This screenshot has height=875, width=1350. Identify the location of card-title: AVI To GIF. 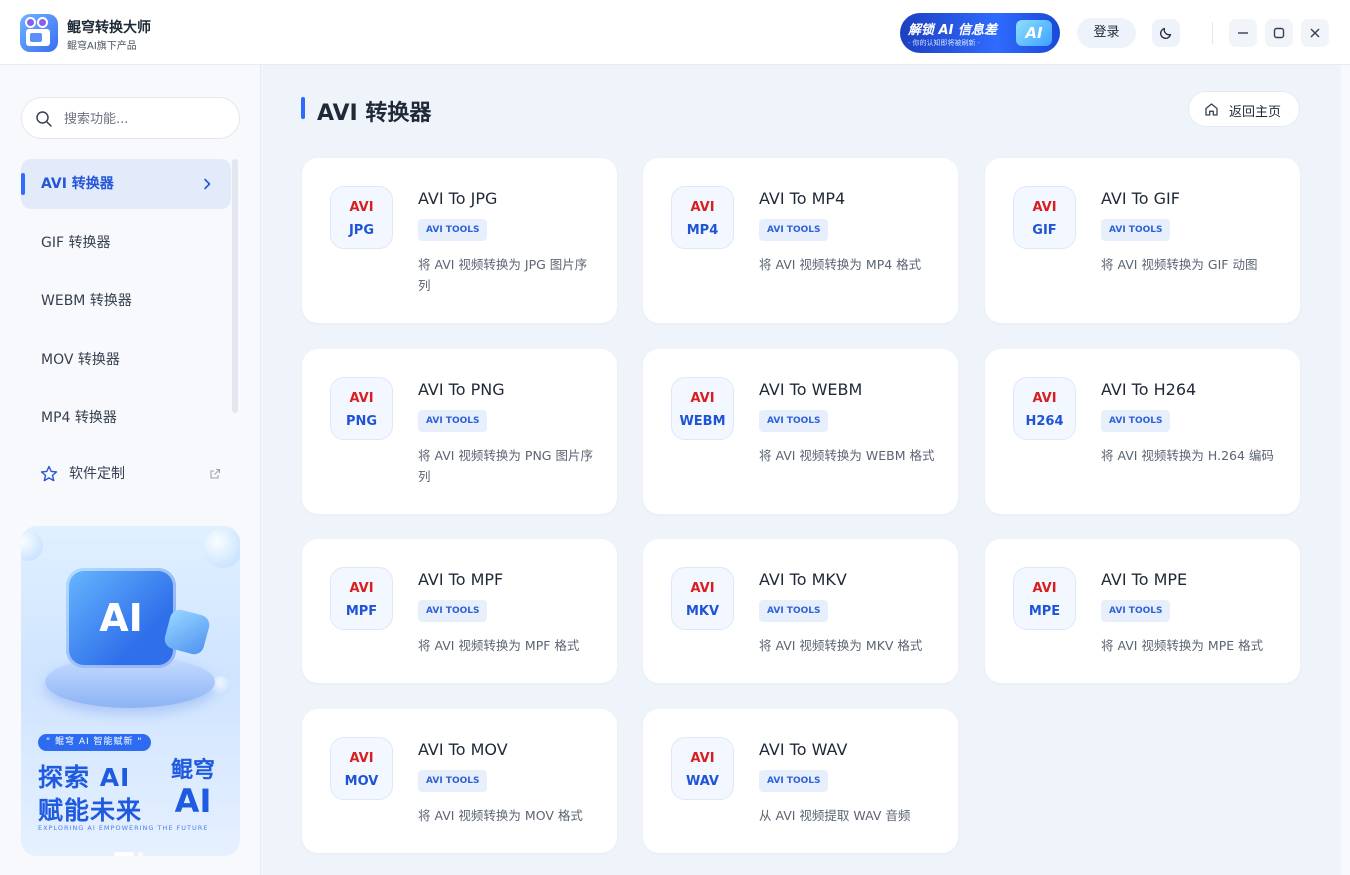
(1140, 198).